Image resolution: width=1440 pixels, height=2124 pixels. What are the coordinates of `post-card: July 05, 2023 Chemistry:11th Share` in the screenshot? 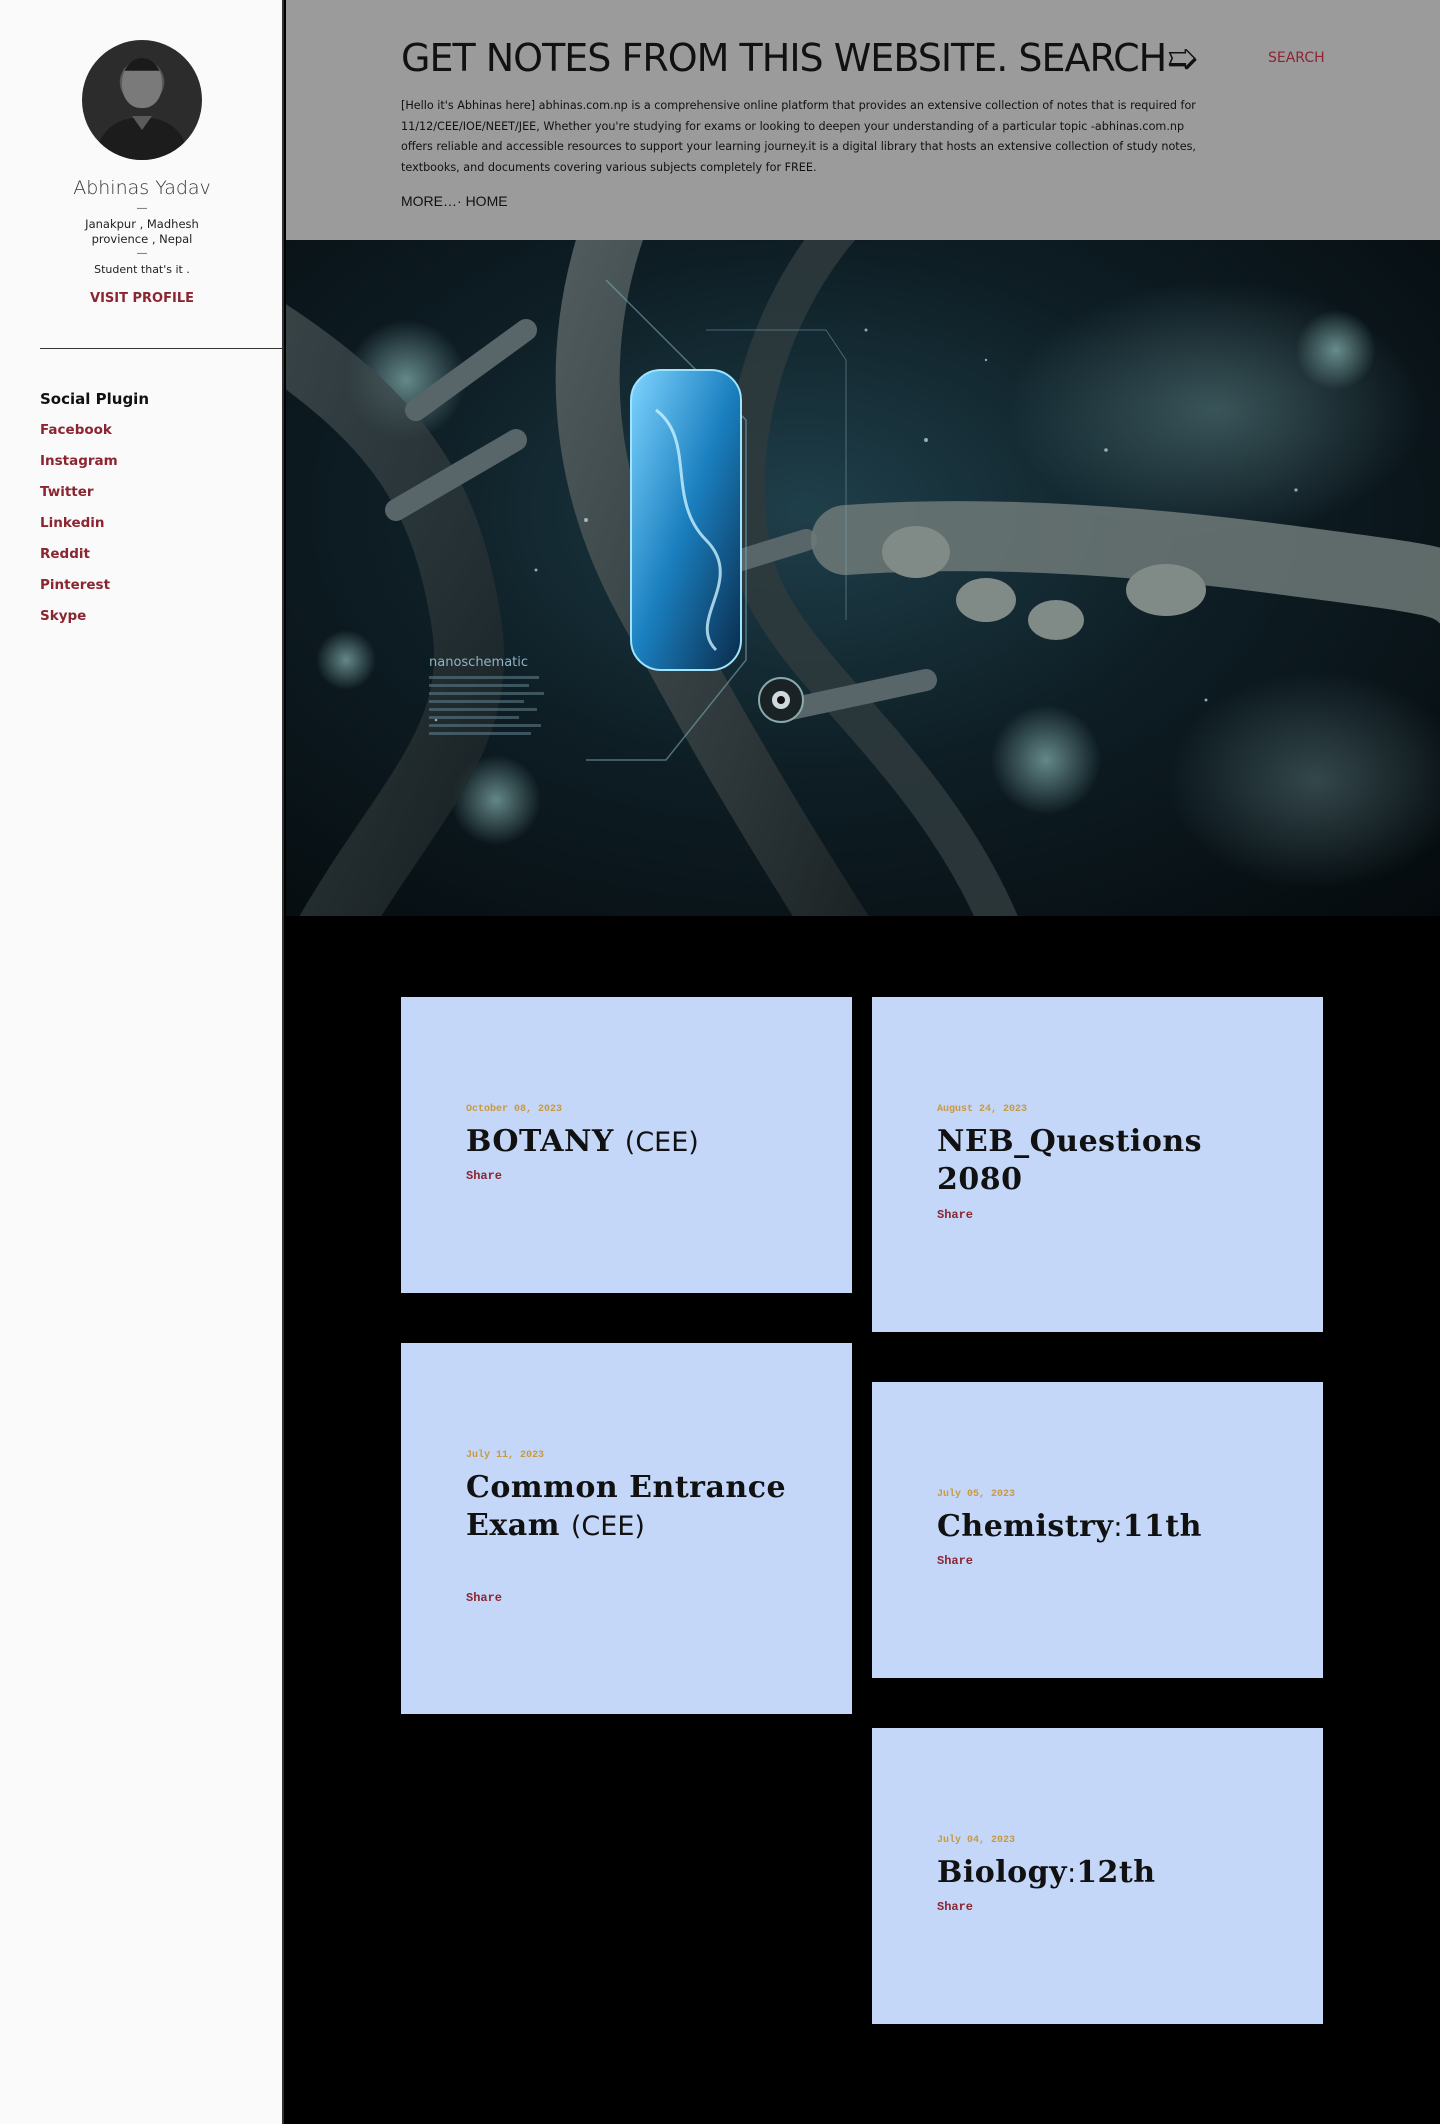 It's located at (1097, 1530).